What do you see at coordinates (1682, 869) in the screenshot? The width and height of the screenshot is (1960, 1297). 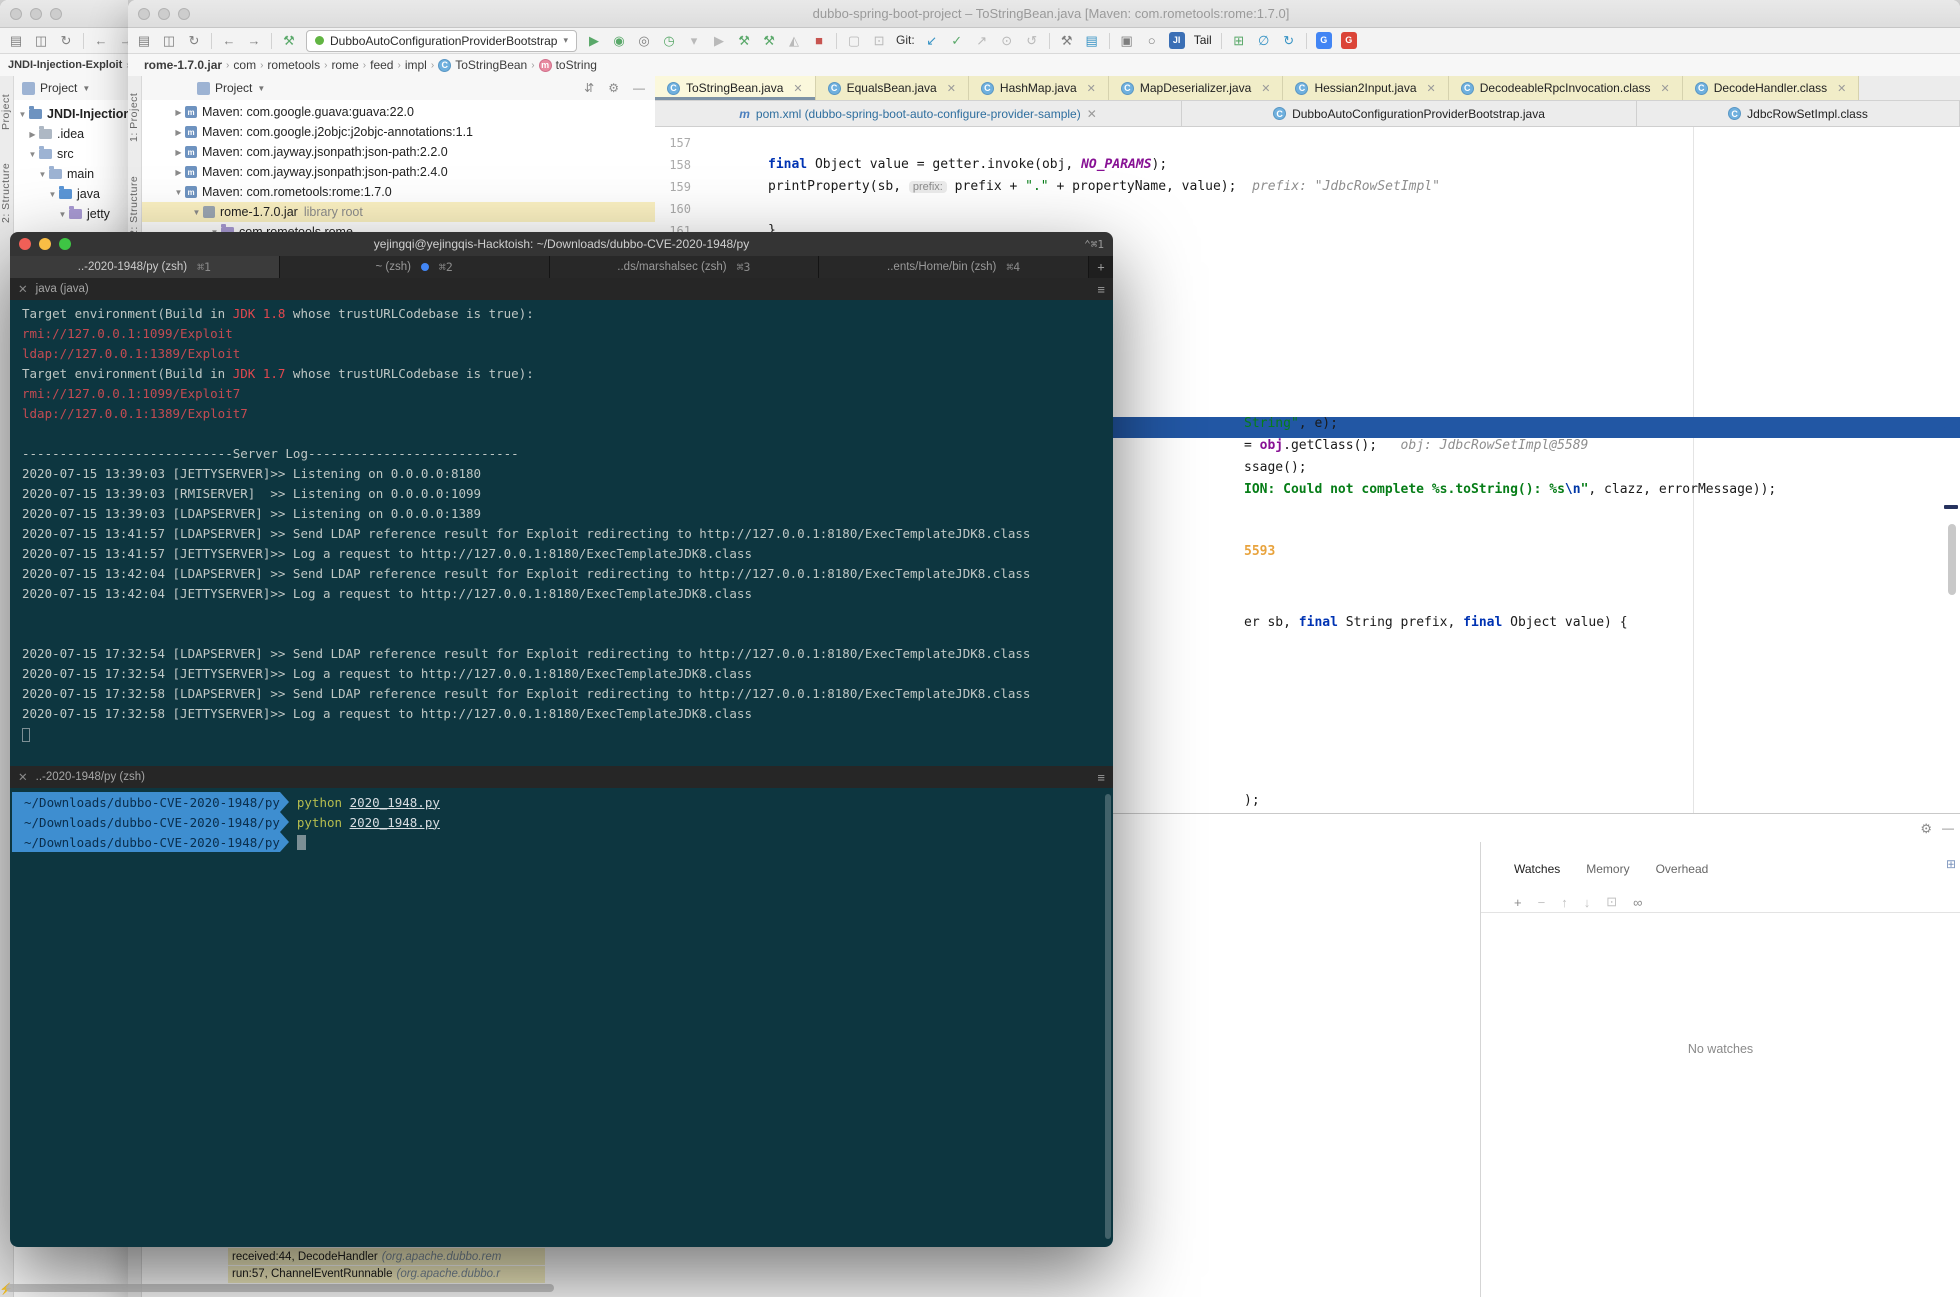 I see `tab-overhead: Overhead` at bounding box center [1682, 869].